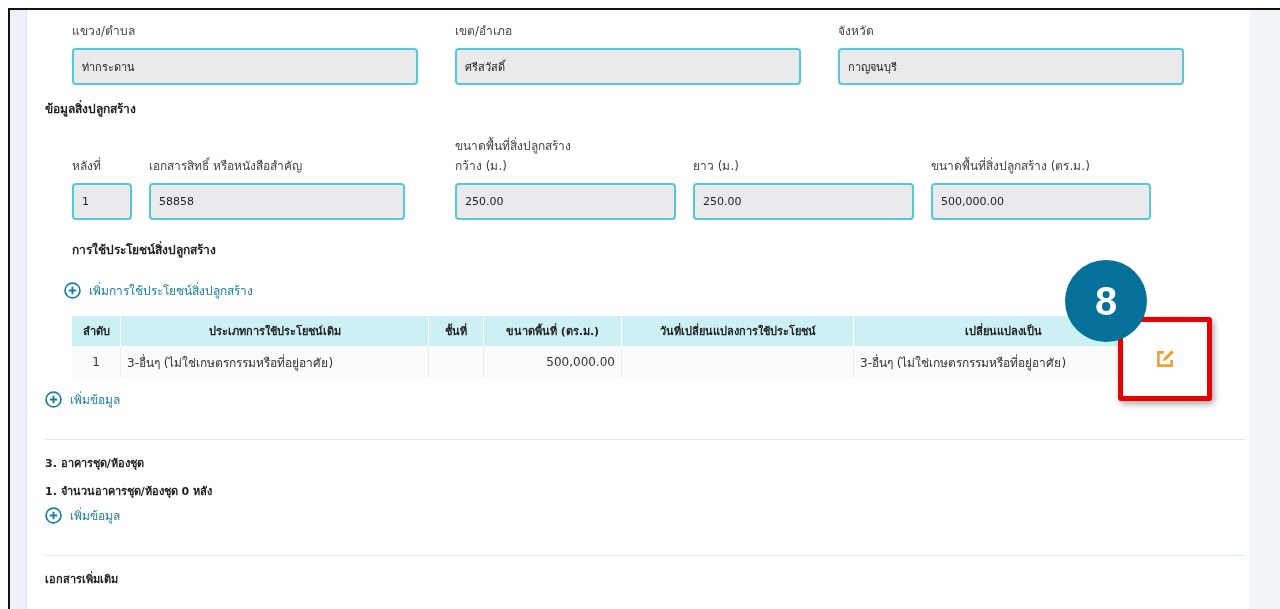 This screenshot has width=1280, height=609. What do you see at coordinates (104, 31) in the screenshot?
I see `field-label: แขวง/ตำบล` at bounding box center [104, 31].